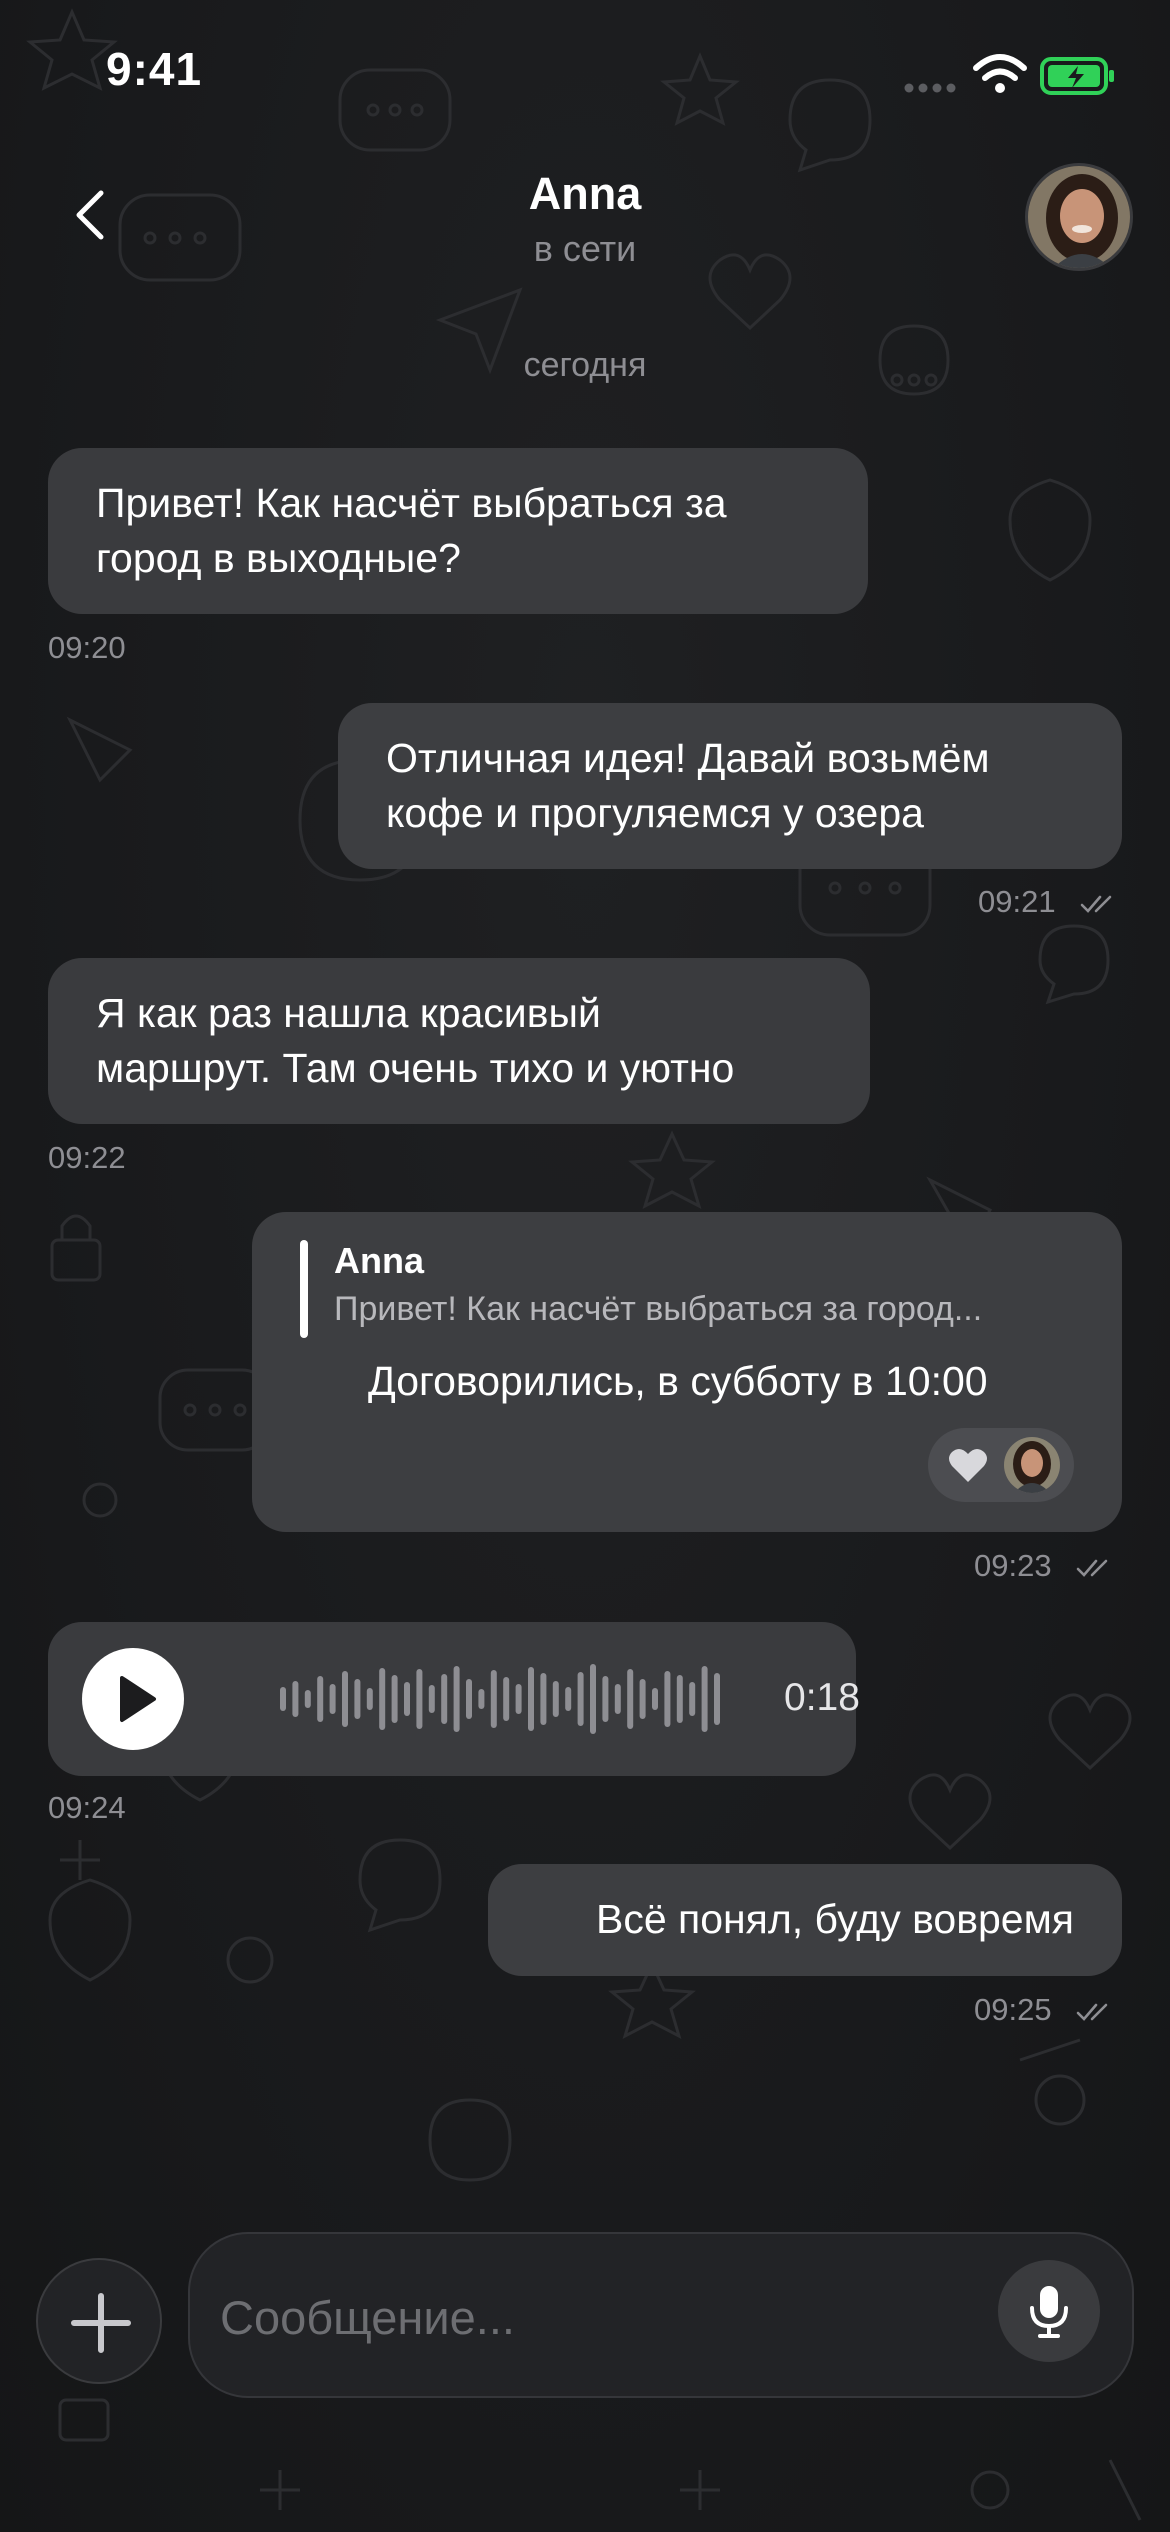 This screenshot has width=1170, height=2532. I want to click on heart-icon, so click(968, 1465).